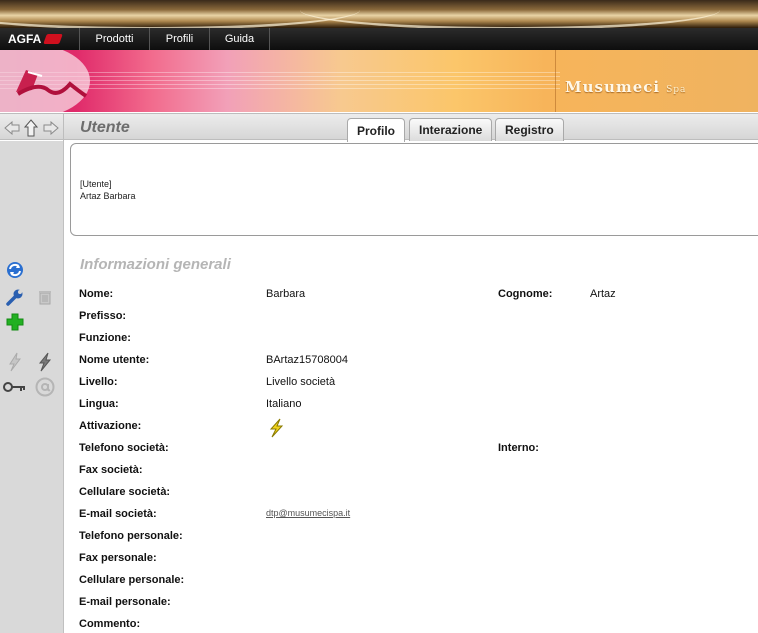 This screenshot has height=633, width=758. Describe the element at coordinates (284, 404) in the screenshot. I see `field-value-lingua: Italiano` at that location.